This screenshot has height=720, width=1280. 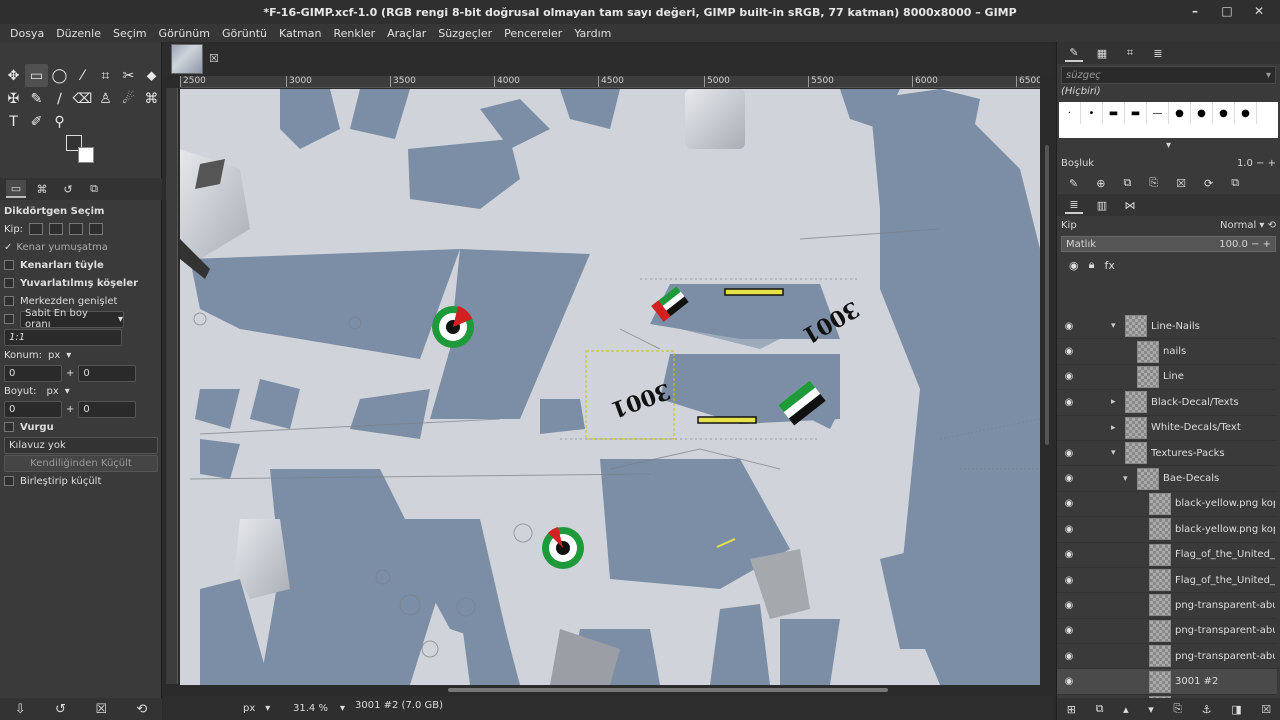 What do you see at coordinates (1167, 479) in the screenshot?
I see `layer-row: ◉ ▾ Bae-Decals` at bounding box center [1167, 479].